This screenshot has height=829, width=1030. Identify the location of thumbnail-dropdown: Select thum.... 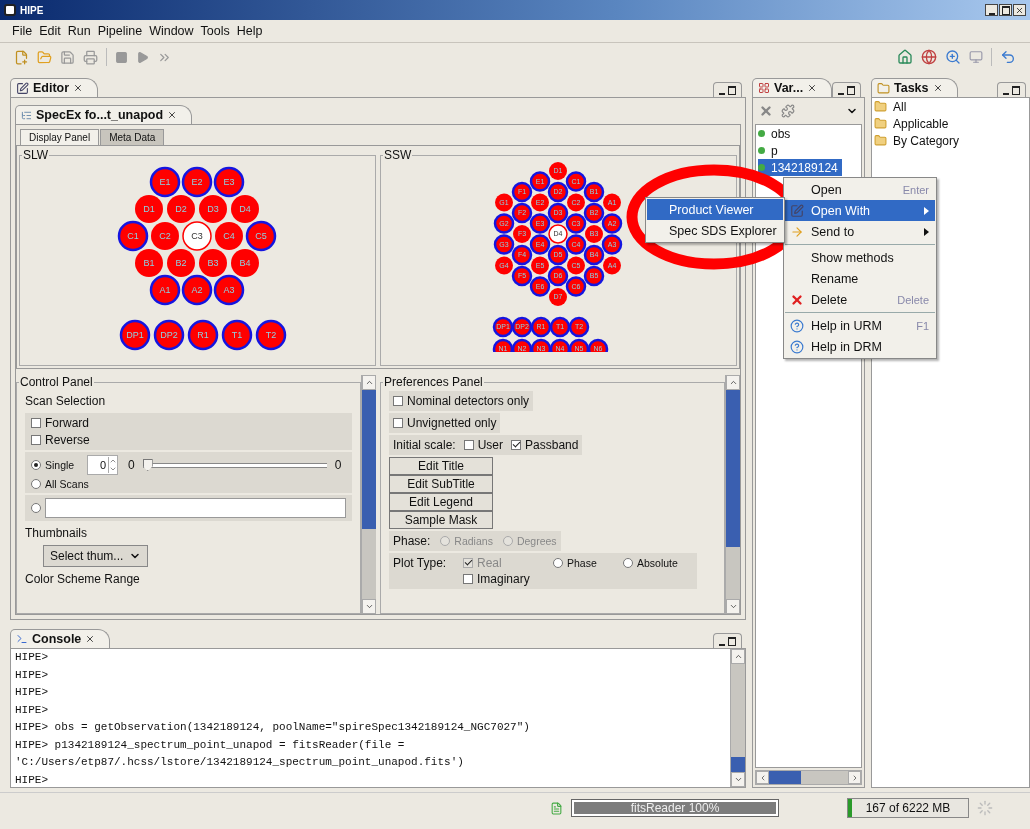
(96, 556).